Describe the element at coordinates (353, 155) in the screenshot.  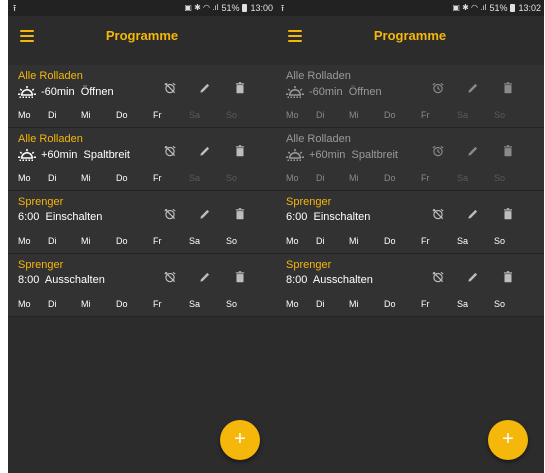
I see `program-action-text: +60min Spaltbreit` at that location.